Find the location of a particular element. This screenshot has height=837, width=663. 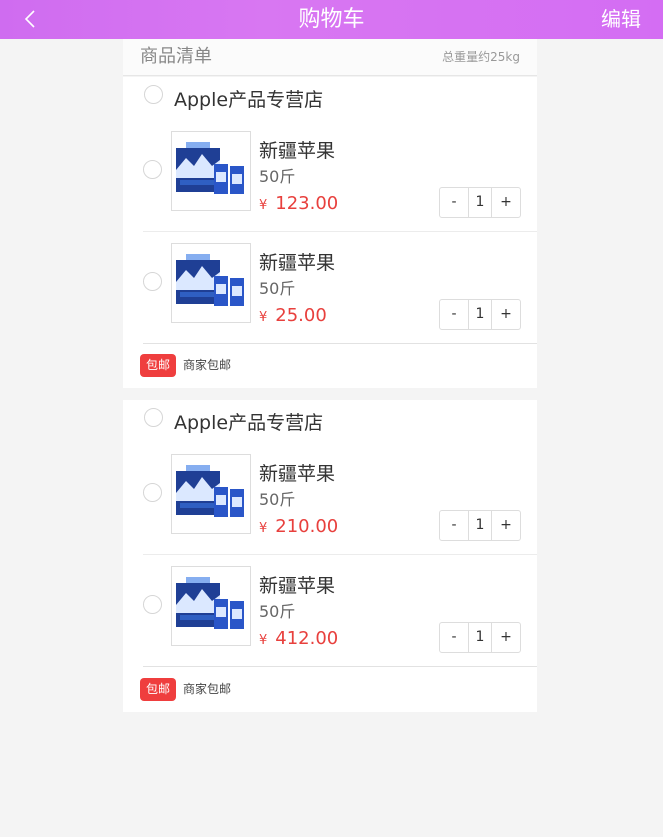

header-bar: 购物车 编辑 is located at coordinates (331, 19).